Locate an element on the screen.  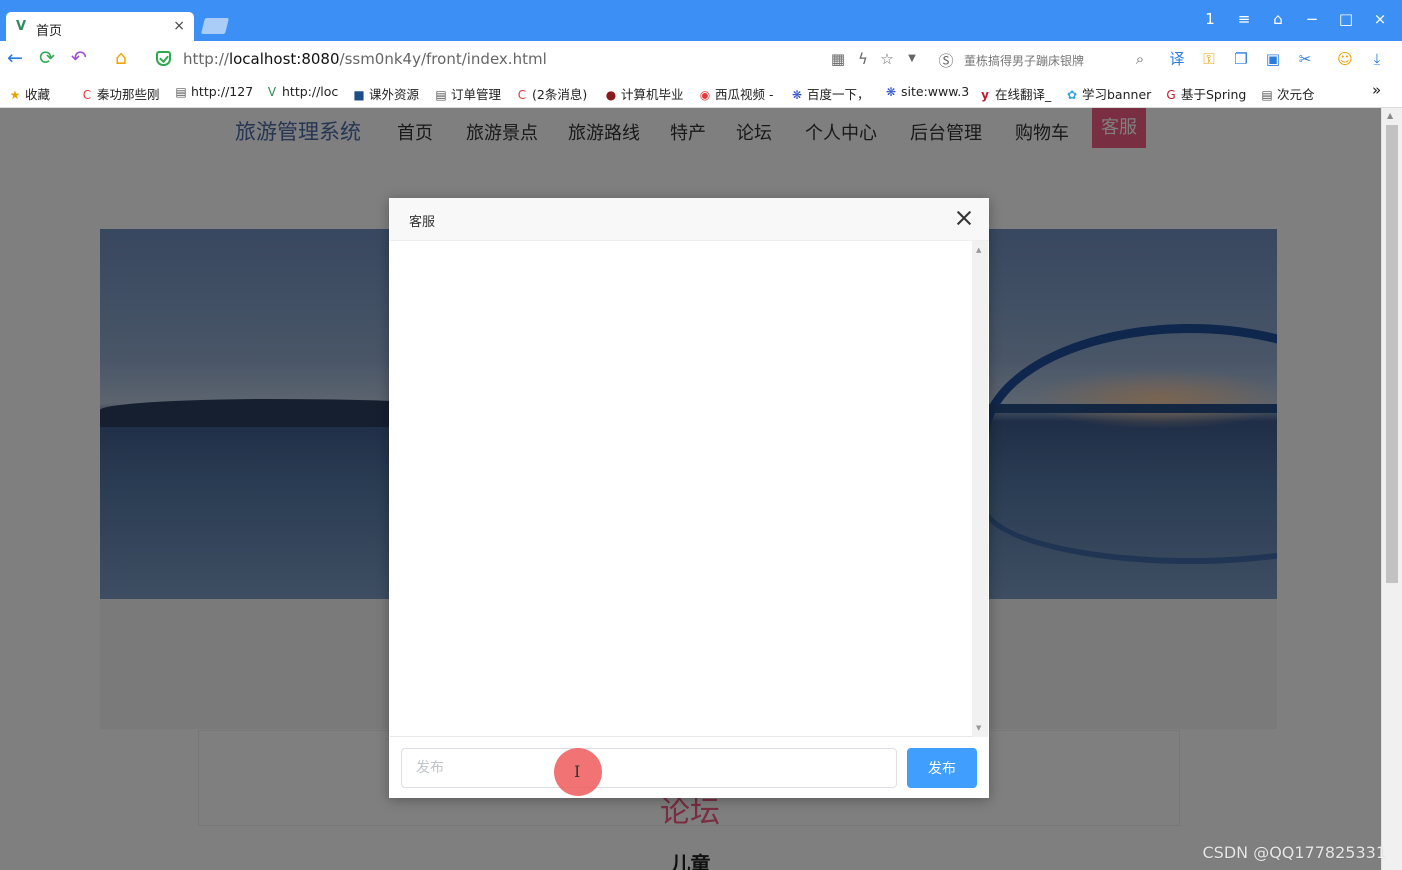
emoji-icon: ☺ is located at coordinates (1345, 59).